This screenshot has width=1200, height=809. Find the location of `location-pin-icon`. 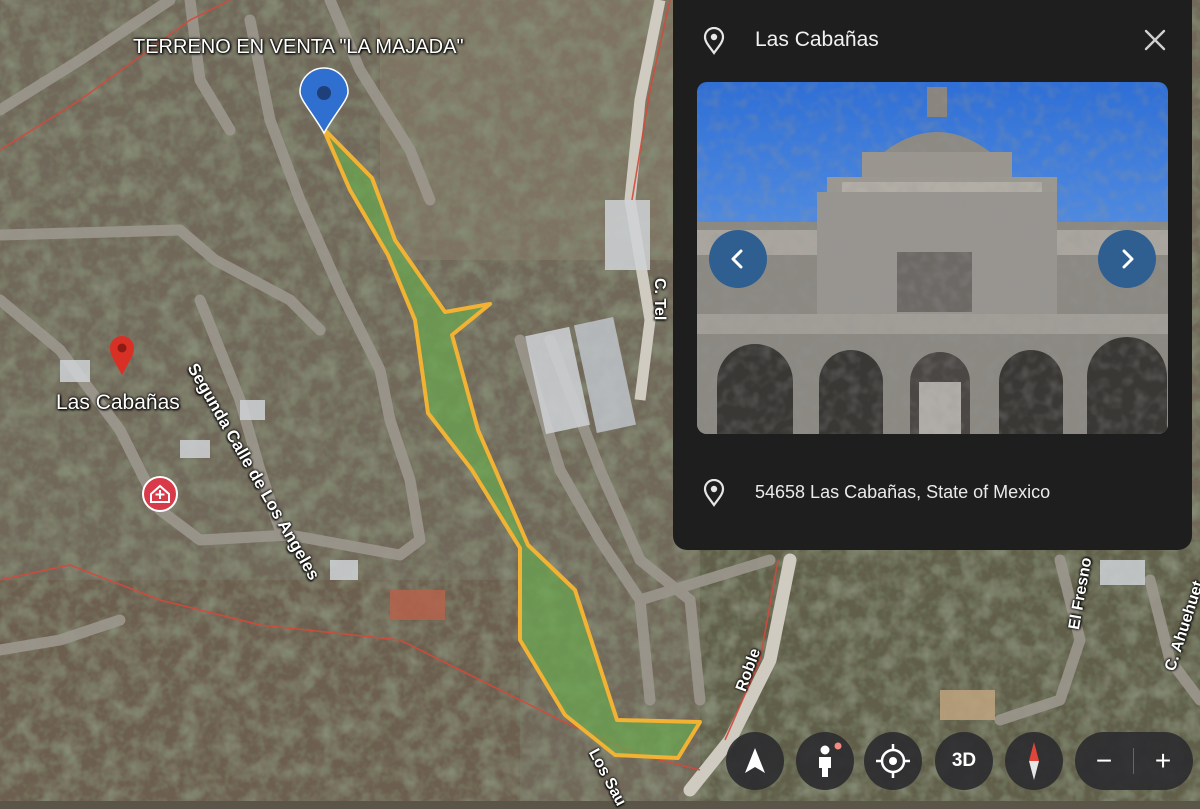

location-pin-icon is located at coordinates (714, 41).